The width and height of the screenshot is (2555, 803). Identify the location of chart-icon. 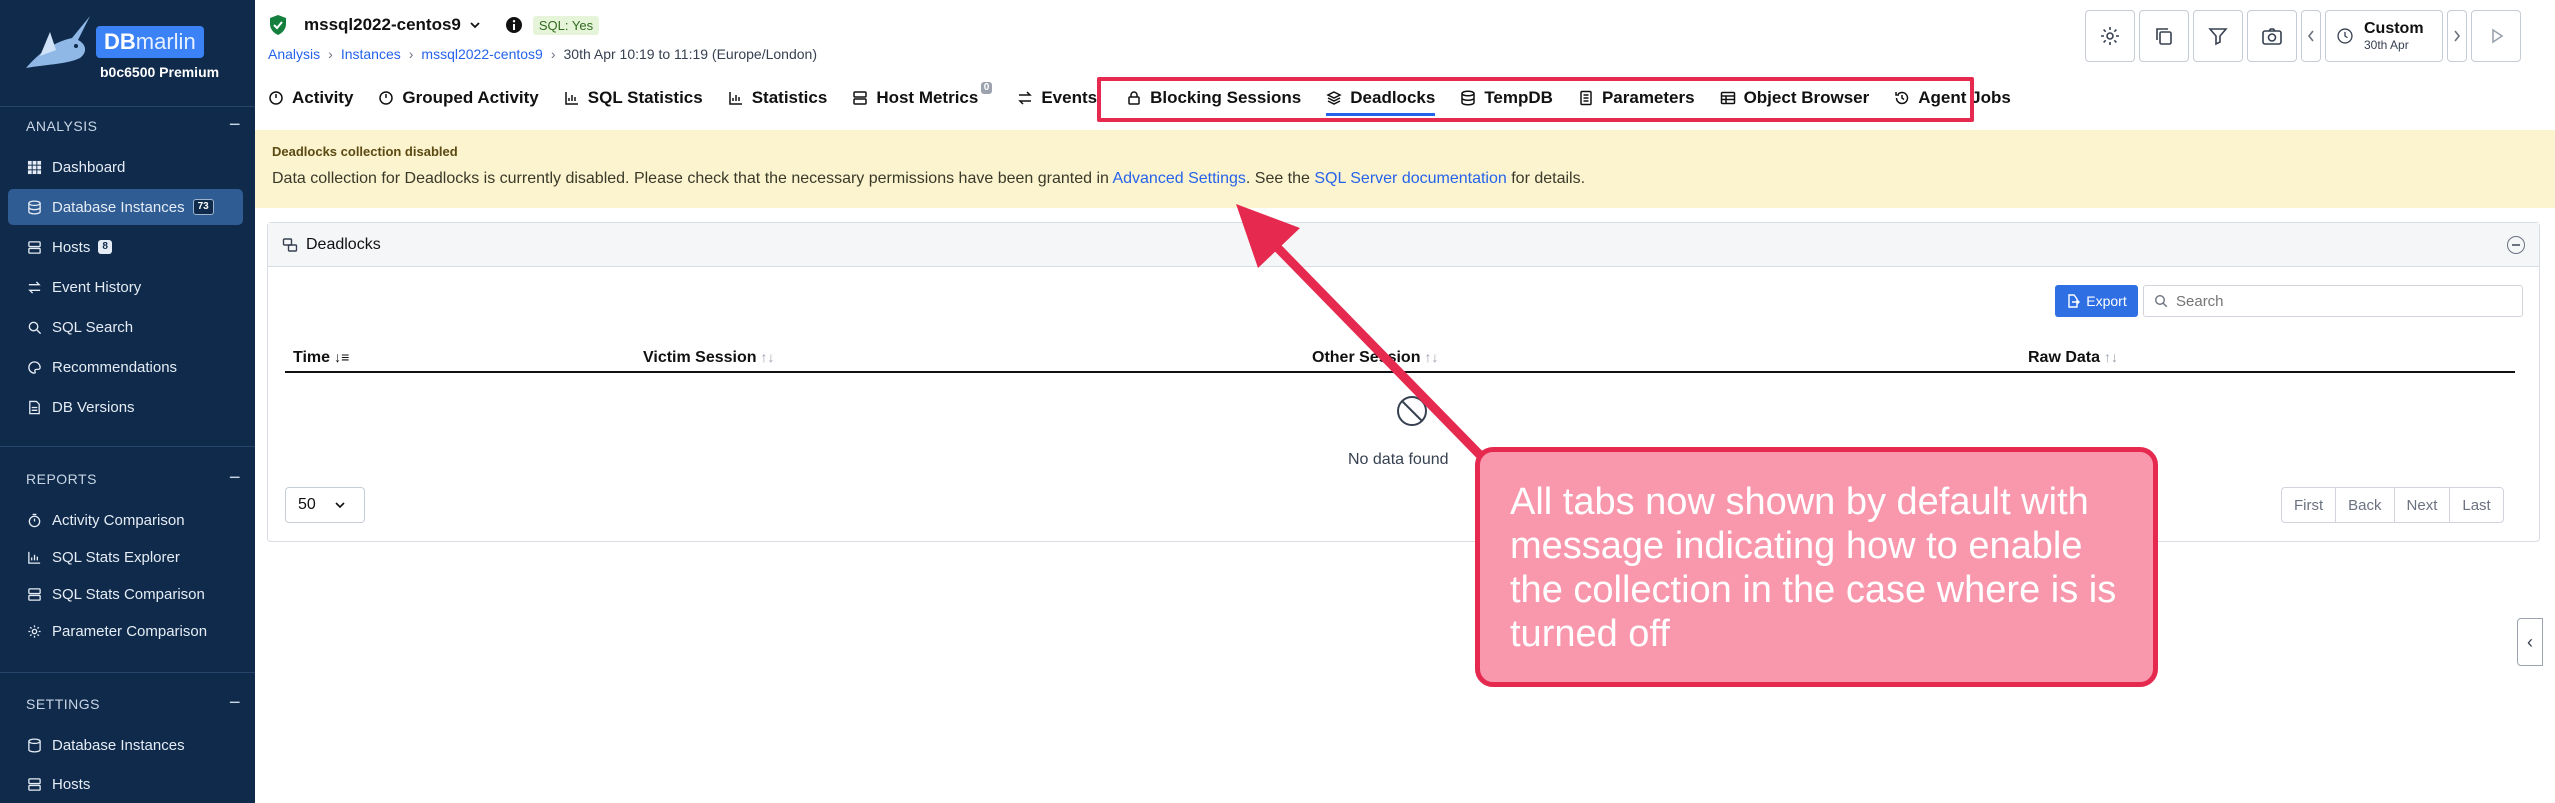
(735, 98).